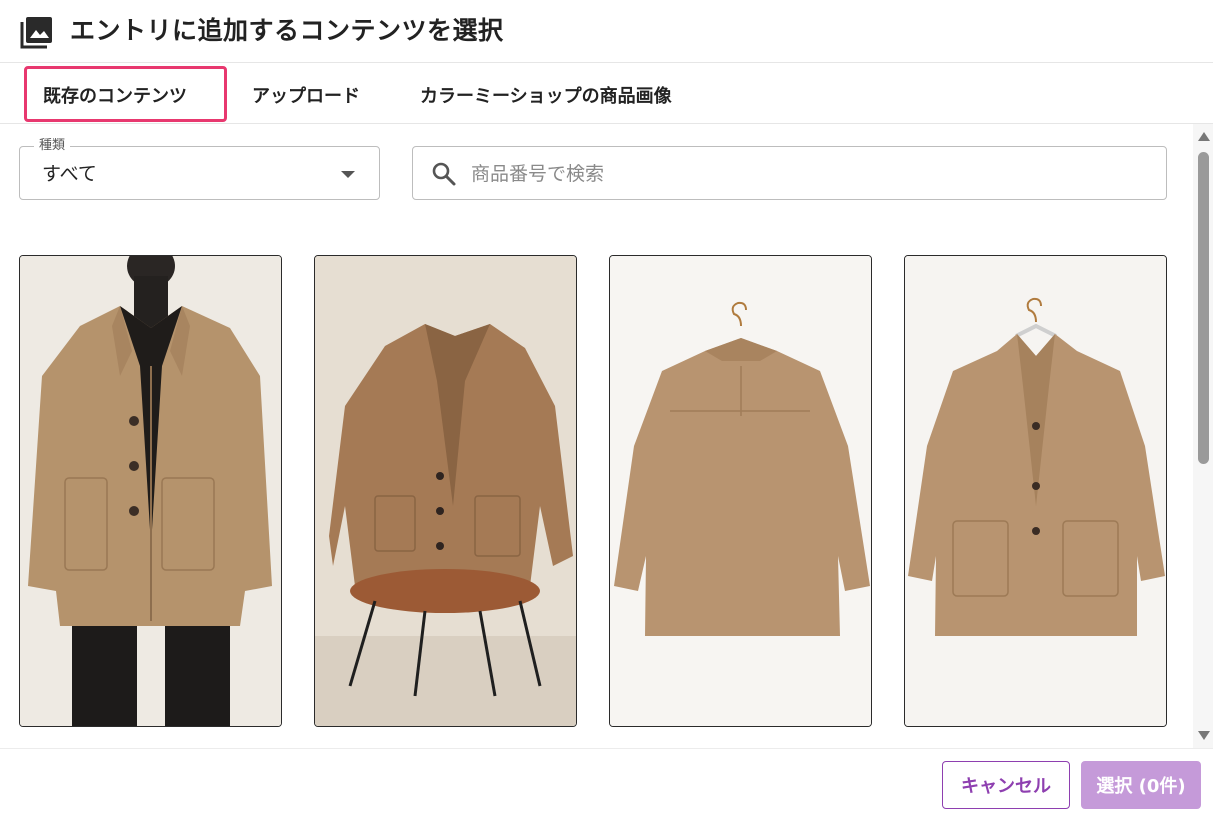 The image size is (1213, 819). Describe the element at coordinates (1006, 785) in the screenshot. I see `cancel-button: キャンセル` at that location.